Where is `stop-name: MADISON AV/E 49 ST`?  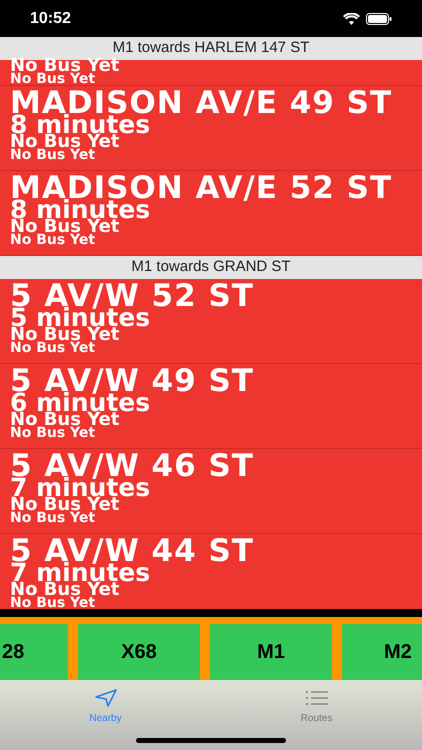
stop-name: MADISON AV/E 49 ST is located at coordinates (202, 103).